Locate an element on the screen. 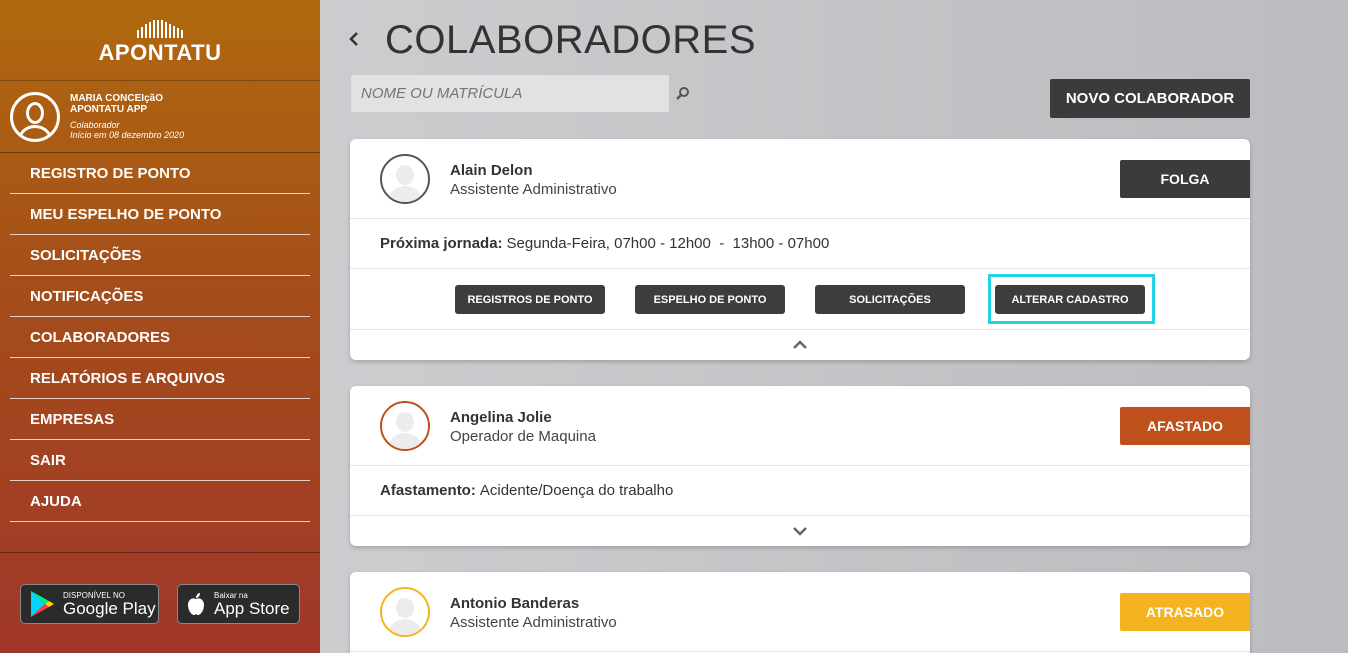  google-play-button: DISPONÍVEL NO Google Play is located at coordinates (89, 604).